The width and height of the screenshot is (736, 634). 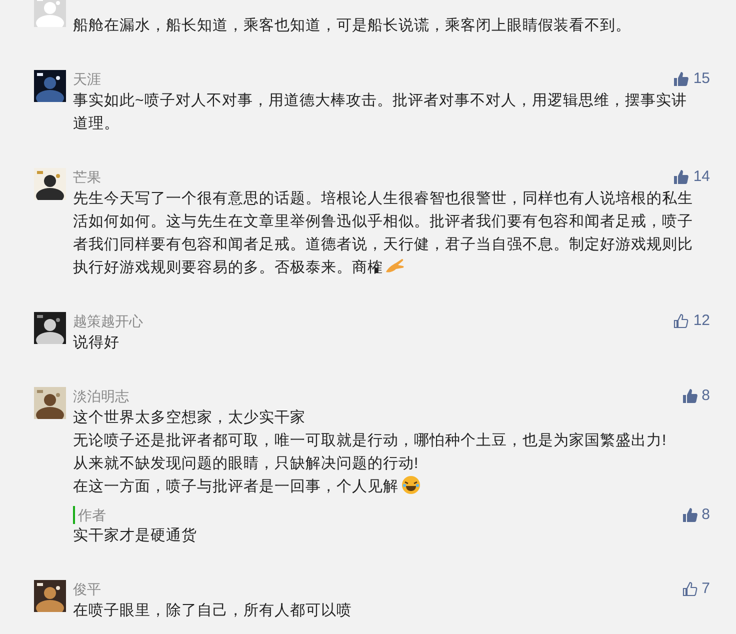 What do you see at coordinates (89, 515) in the screenshot?
I see `author-label: 作者` at bounding box center [89, 515].